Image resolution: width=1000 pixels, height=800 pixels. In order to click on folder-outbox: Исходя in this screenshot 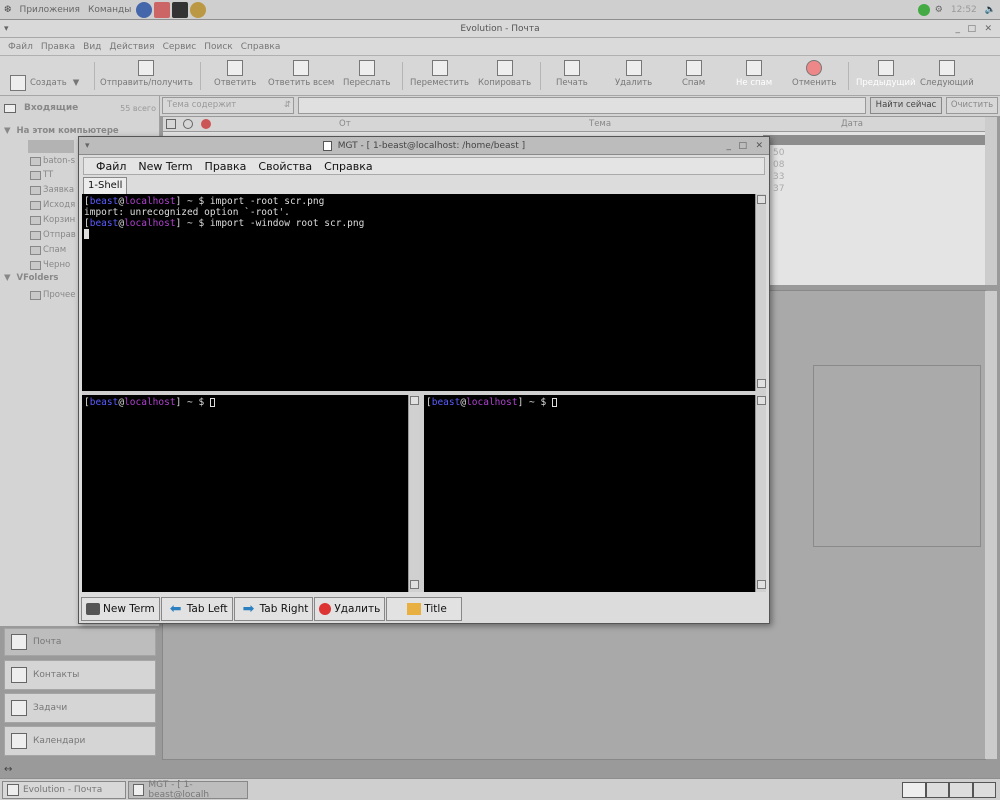, I will do `click(52, 205)`.